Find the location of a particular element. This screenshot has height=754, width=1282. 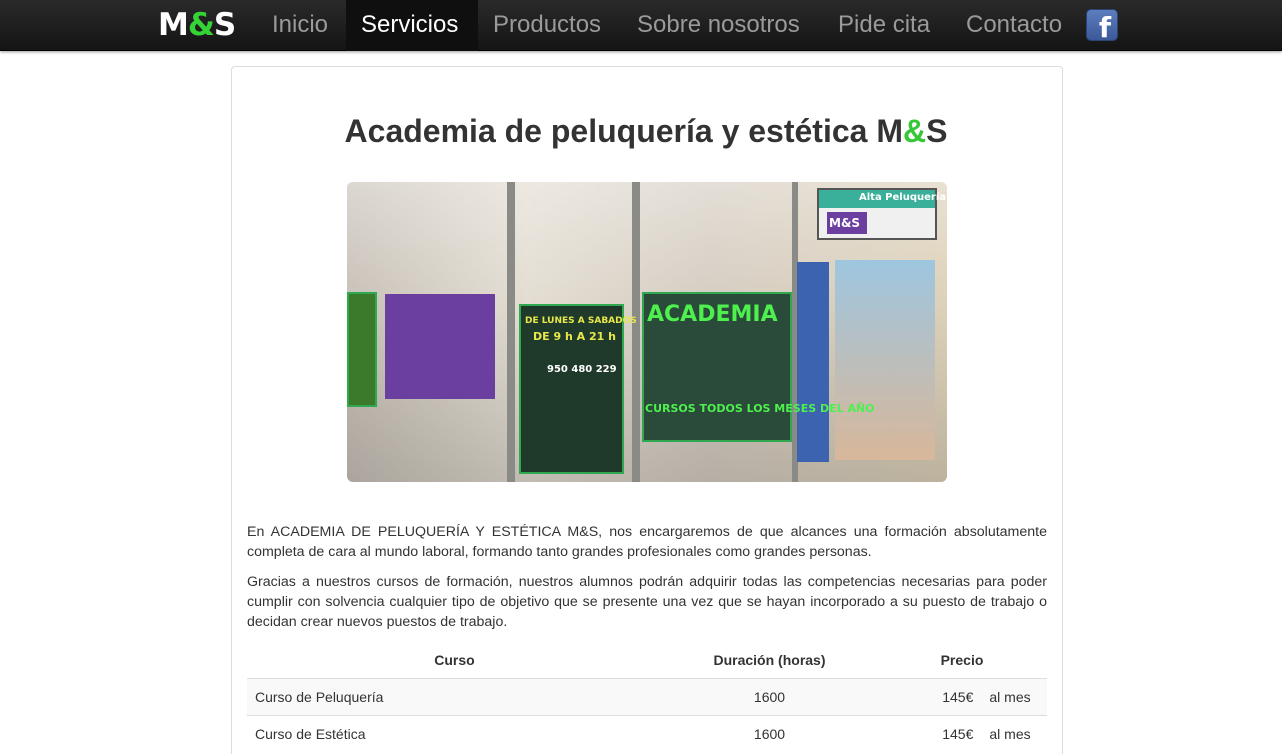

table-row: Curso de Estética 1600 145€ al mes is located at coordinates (647, 733).